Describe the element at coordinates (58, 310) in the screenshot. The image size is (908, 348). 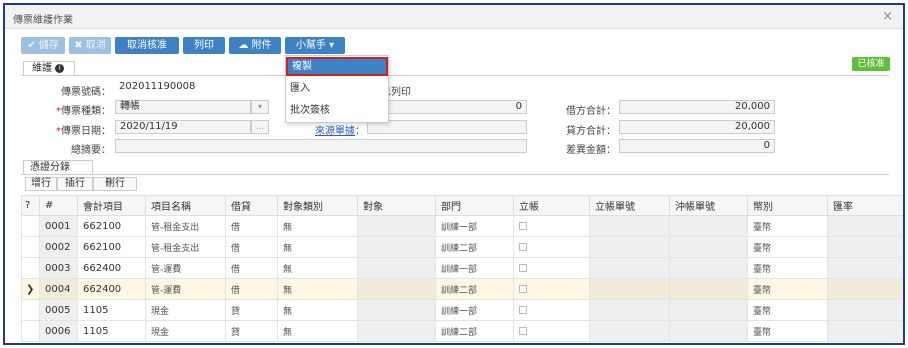
I see `row-no: 0005` at that location.